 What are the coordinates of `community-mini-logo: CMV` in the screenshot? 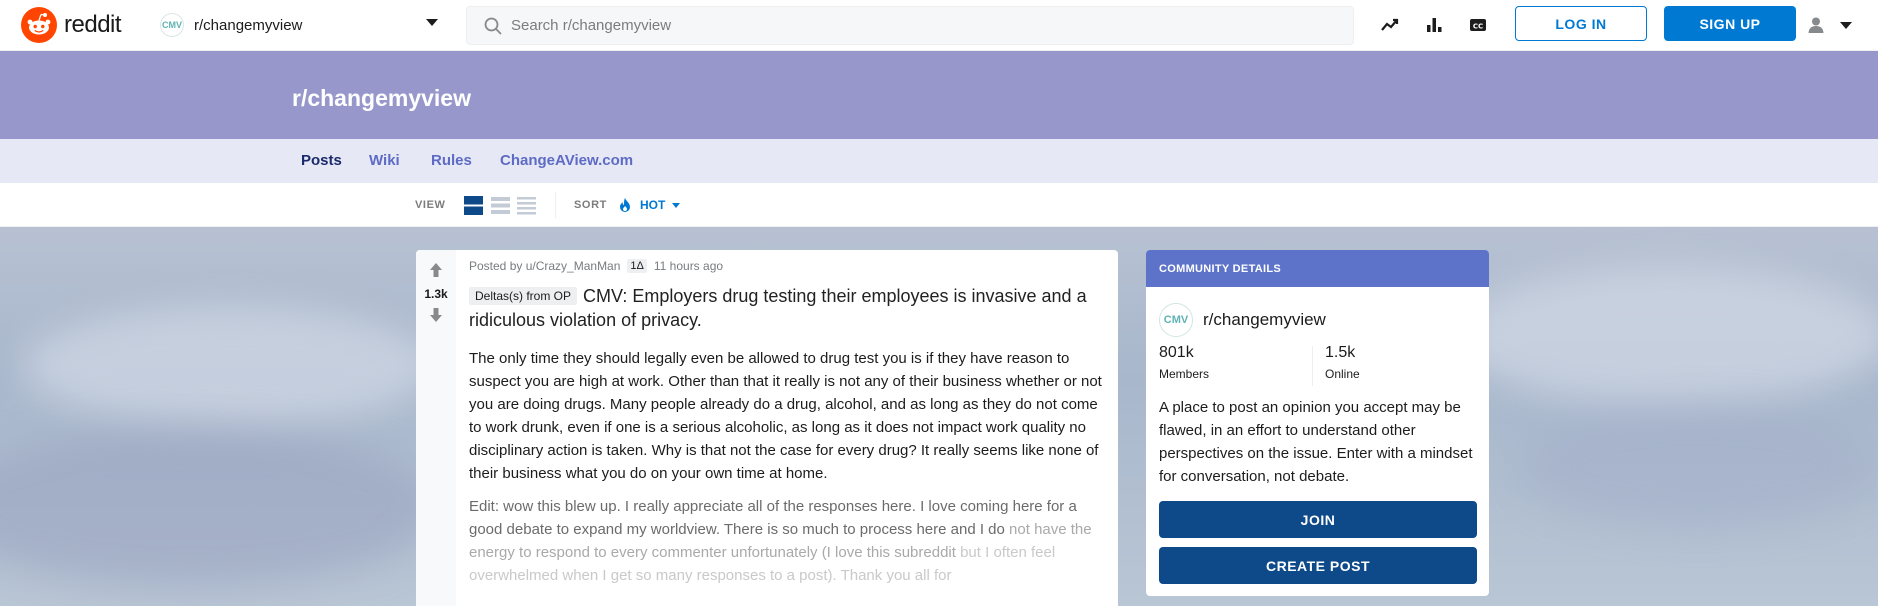 It's located at (172, 25).